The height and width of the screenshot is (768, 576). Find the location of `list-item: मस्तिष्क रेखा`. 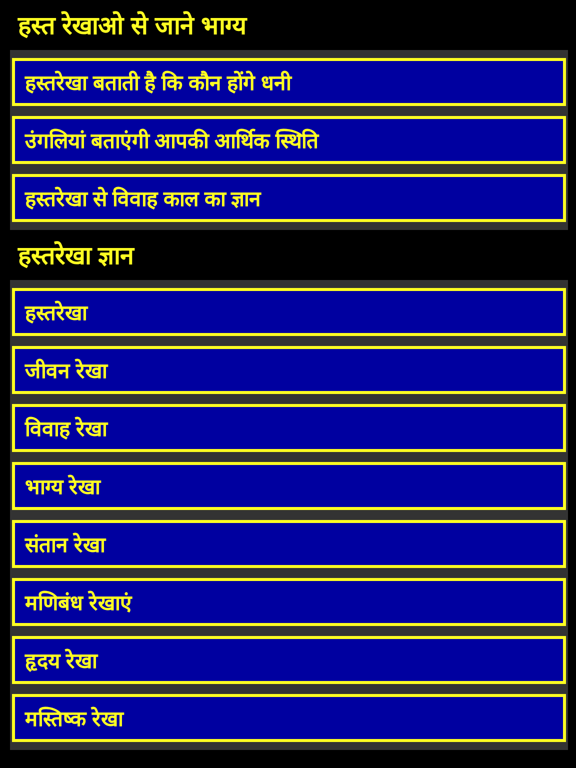

list-item: मस्तिष्क रेखा is located at coordinates (289, 718).